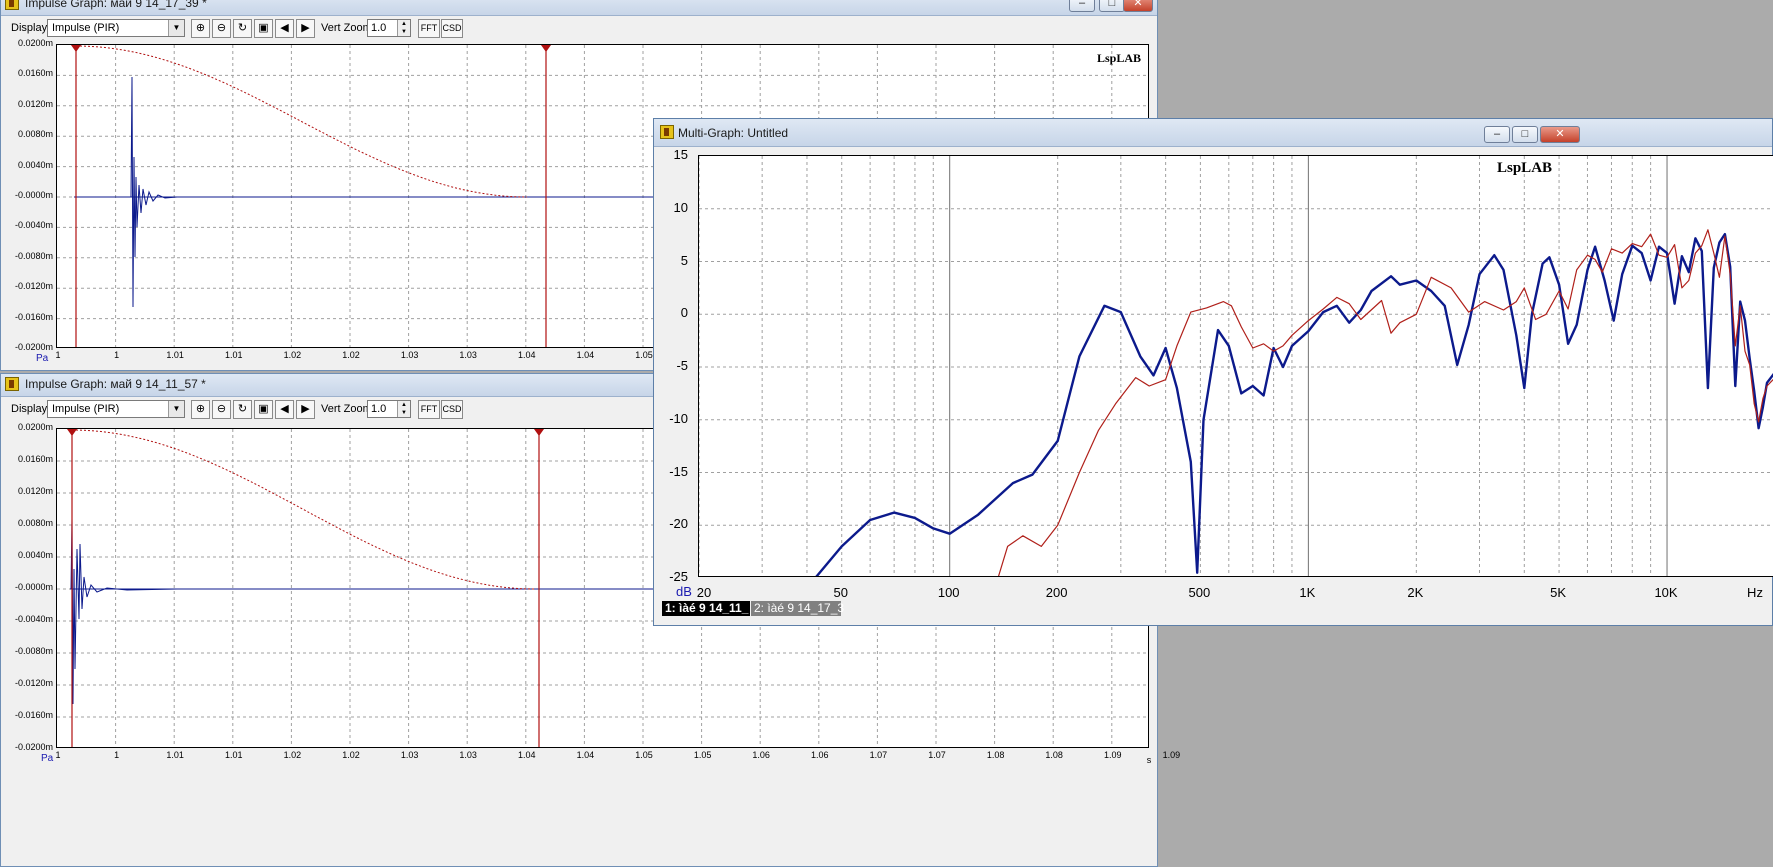 Image resolution: width=1773 pixels, height=867 pixels. What do you see at coordinates (704, 592) in the screenshot?
I see `x-tick-label: 20` at bounding box center [704, 592].